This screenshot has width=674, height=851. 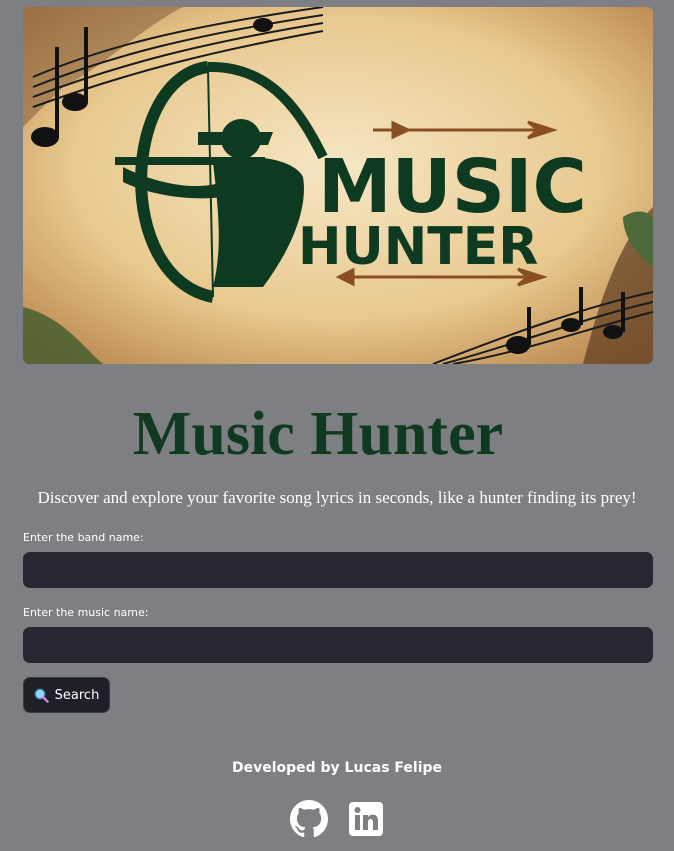 I want to click on linkedin-icon, so click(x=366, y=819).